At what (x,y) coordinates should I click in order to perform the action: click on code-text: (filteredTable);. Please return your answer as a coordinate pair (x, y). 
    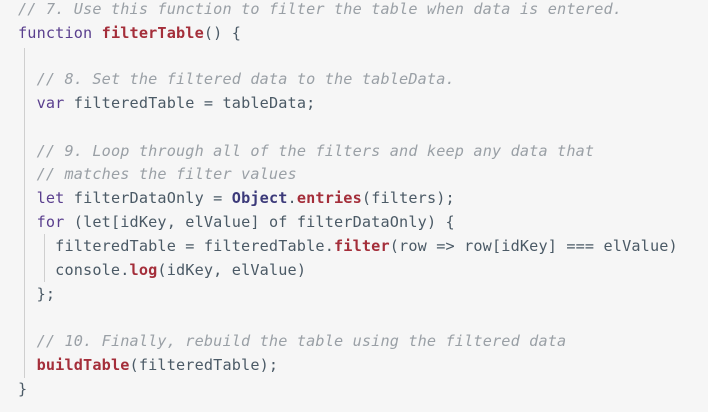
    Looking at the image, I should click on (204, 365).